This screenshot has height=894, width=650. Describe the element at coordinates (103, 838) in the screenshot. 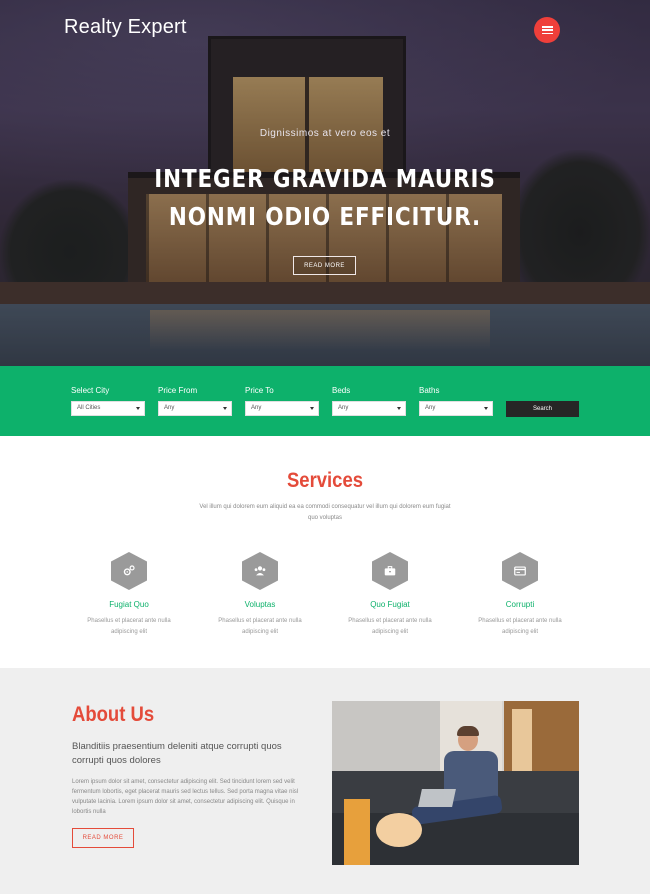

I see `about-read-more-button: READ MORE` at that location.